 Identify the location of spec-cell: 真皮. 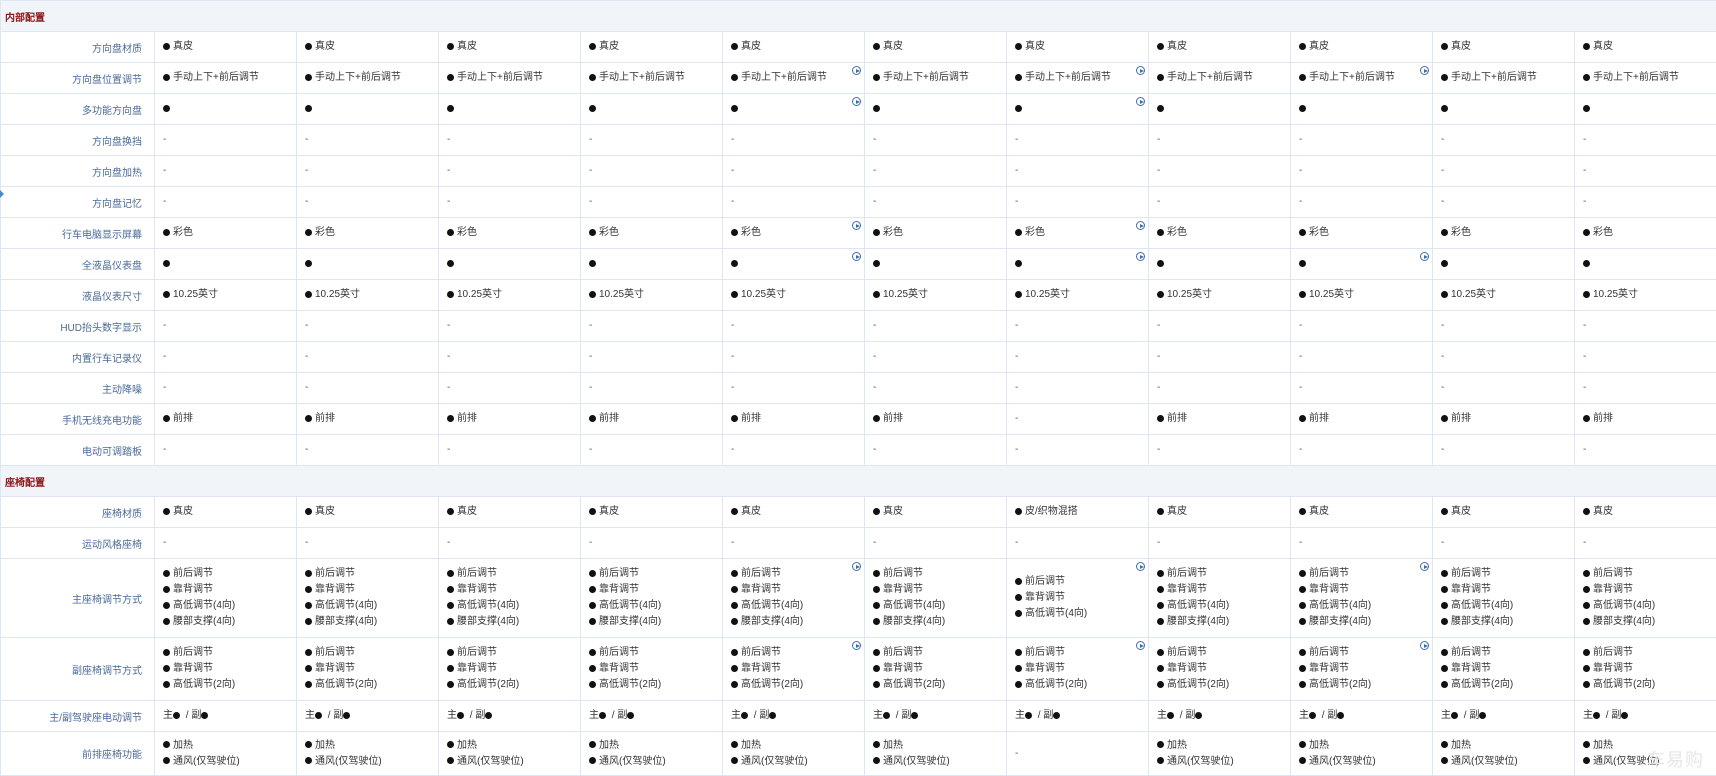
(225, 47).